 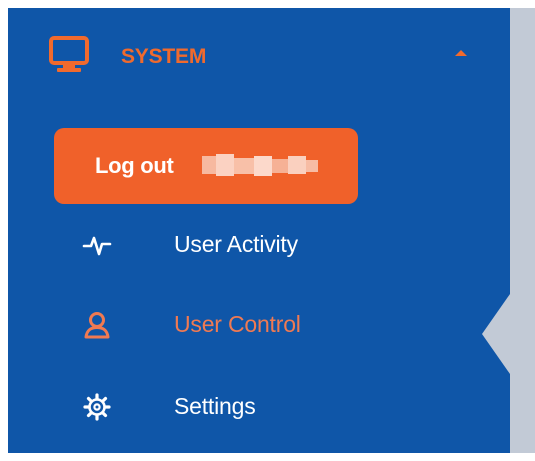 I want to click on sidebar-item-user-control: User Control, so click(x=260, y=324).